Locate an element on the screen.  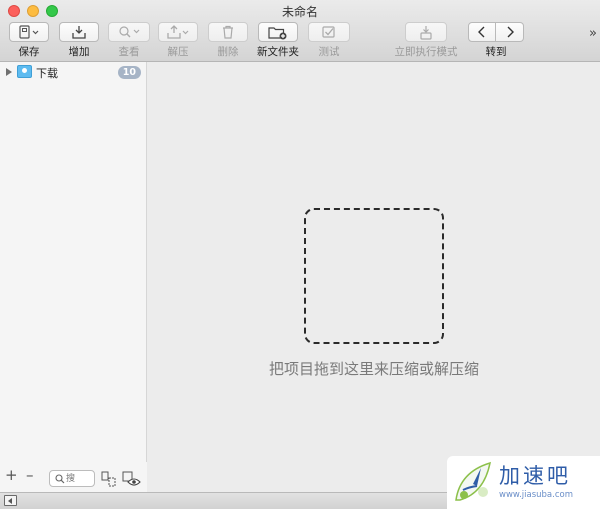
instant-mode-label: 立即执行模式 is located at coordinates (426, 52).